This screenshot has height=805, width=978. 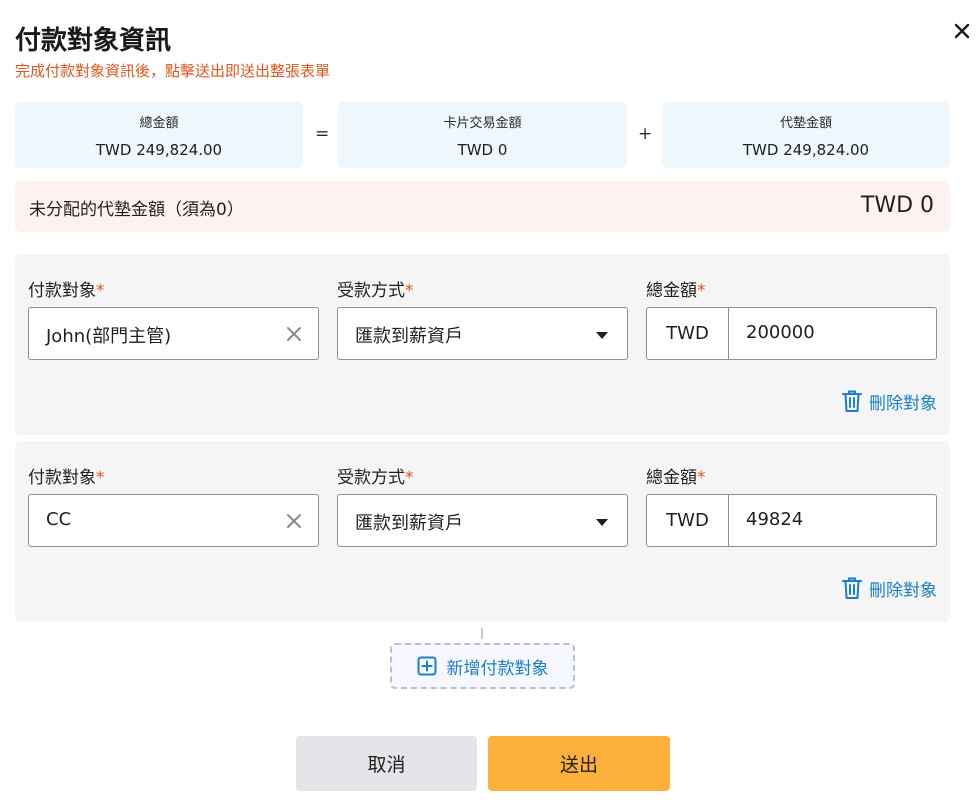 I want to click on dialog-title: 付款對象資訊, so click(x=93, y=41).